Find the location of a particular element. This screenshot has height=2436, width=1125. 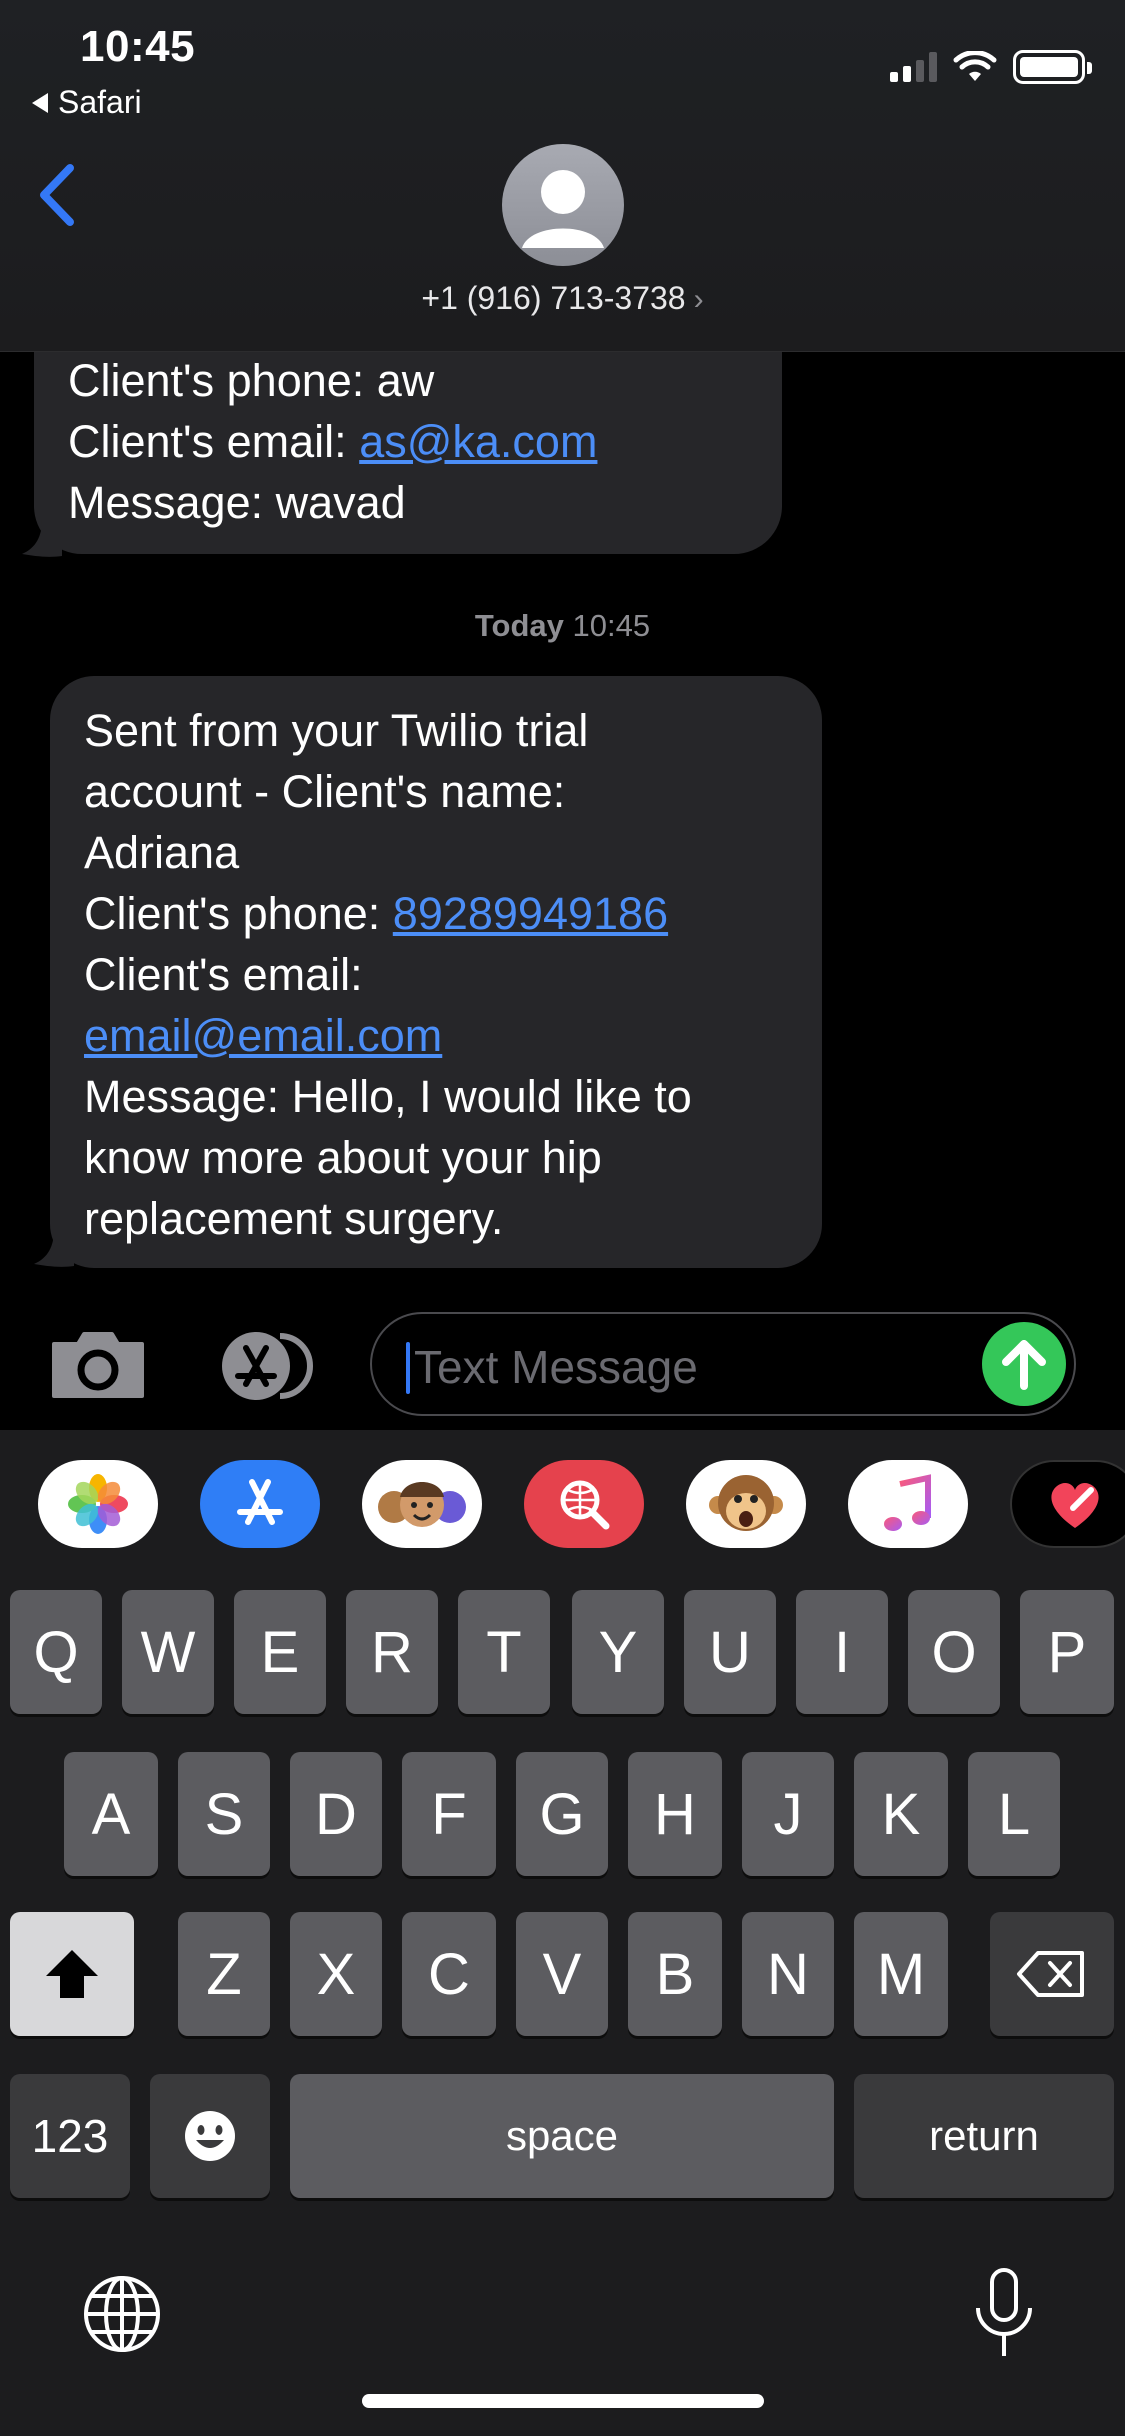

key-v: V is located at coordinates (562, 1974).